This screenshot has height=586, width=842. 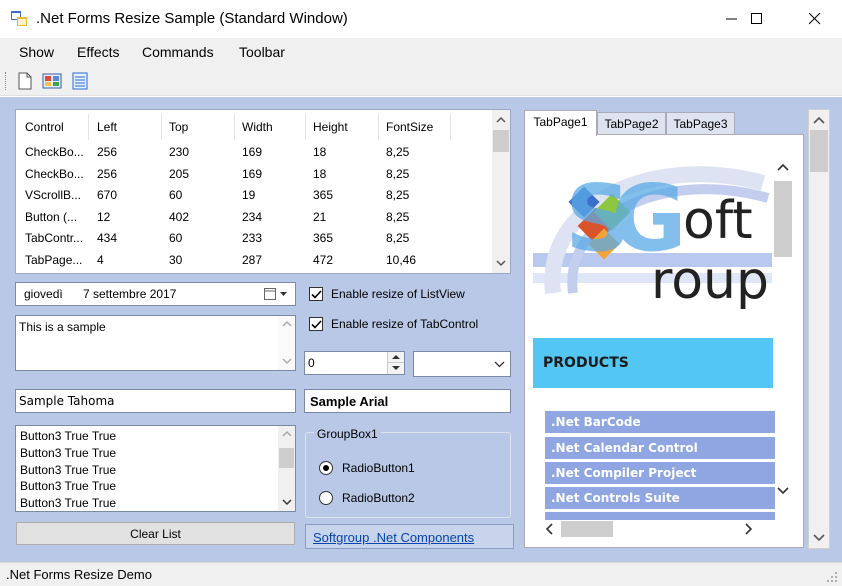 What do you see at coordinates (107, 238) in the screenshot?
I see `listview-cell: 434` at bounding box center [107, 238].